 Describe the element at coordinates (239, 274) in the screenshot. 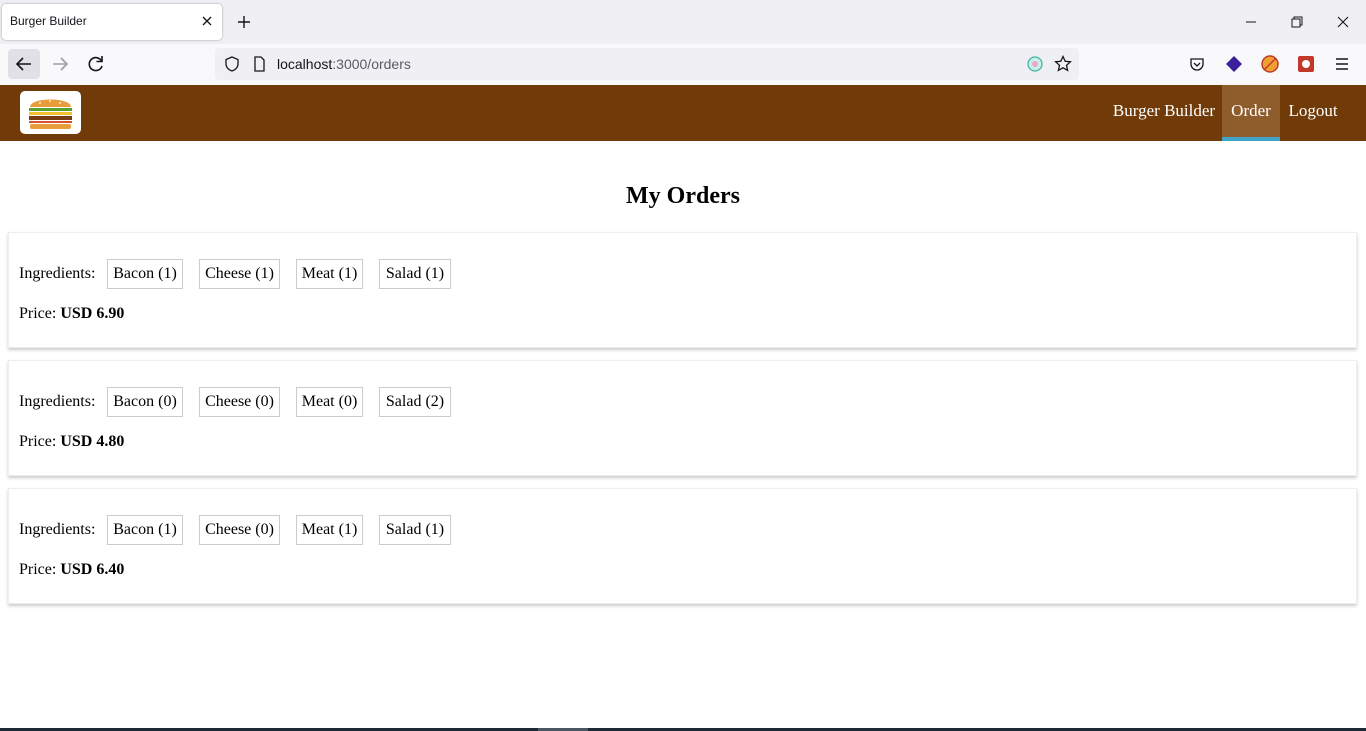

I see `ingredient-chip: Cheese (1)` at that location.